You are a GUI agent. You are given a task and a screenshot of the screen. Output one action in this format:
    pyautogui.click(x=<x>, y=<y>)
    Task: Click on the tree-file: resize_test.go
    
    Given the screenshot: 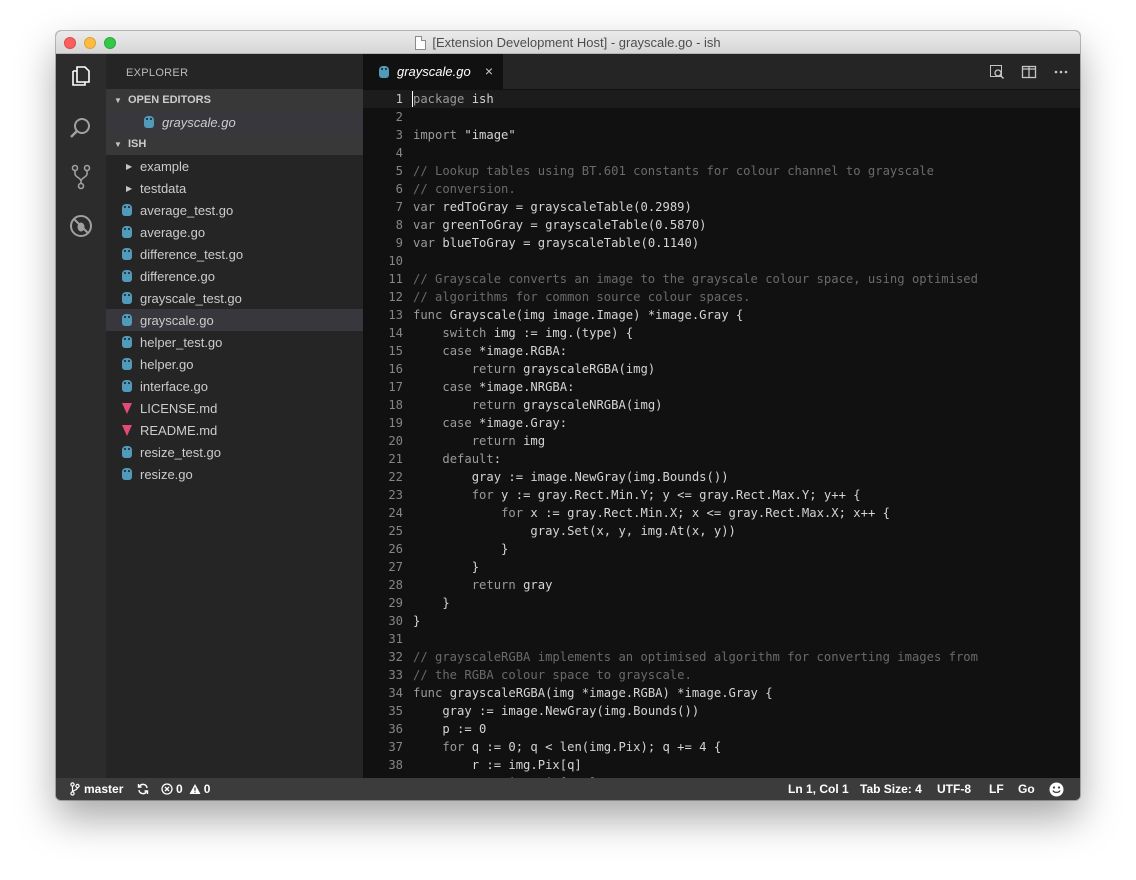 What is the action you would take?
    pyautogui.click(x=234, y=452)
    